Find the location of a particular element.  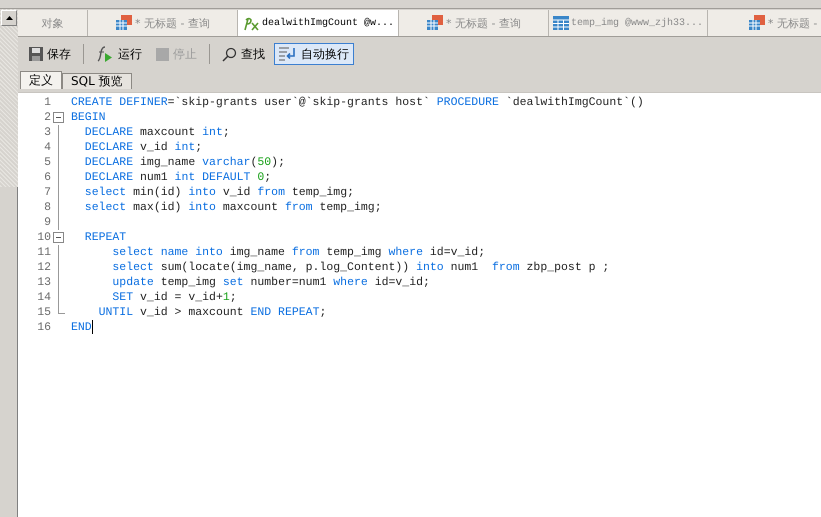

wrap-button: 自动换行 is located at coordinates (314, 54).